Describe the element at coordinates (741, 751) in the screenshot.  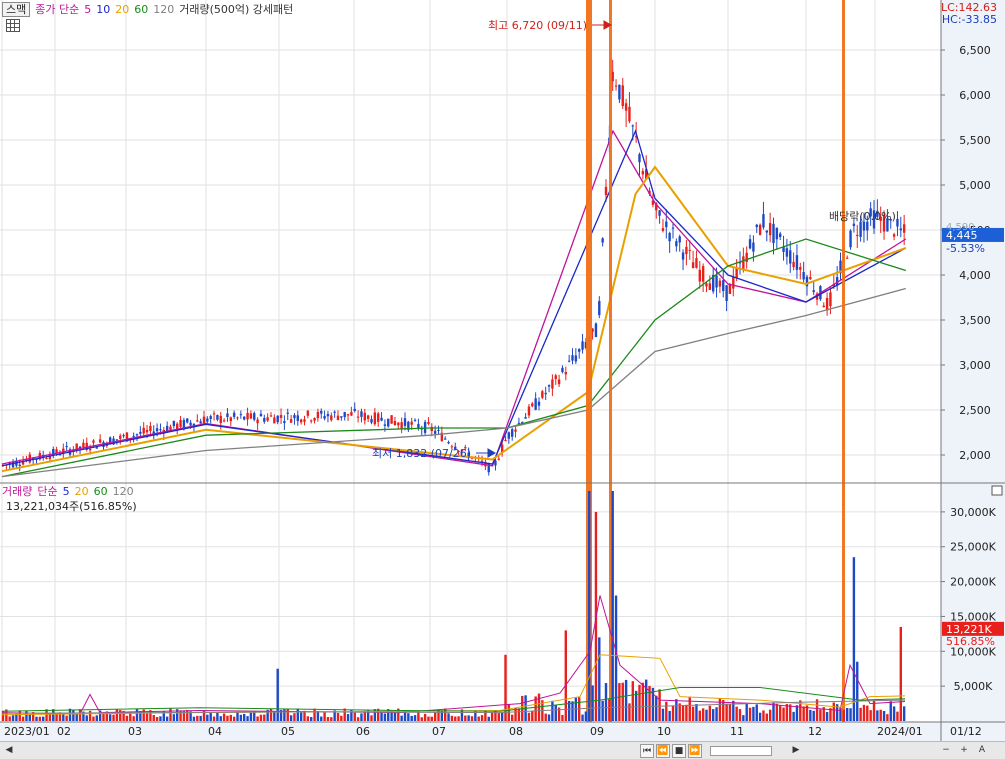
I see `scroll-slider` at that location.